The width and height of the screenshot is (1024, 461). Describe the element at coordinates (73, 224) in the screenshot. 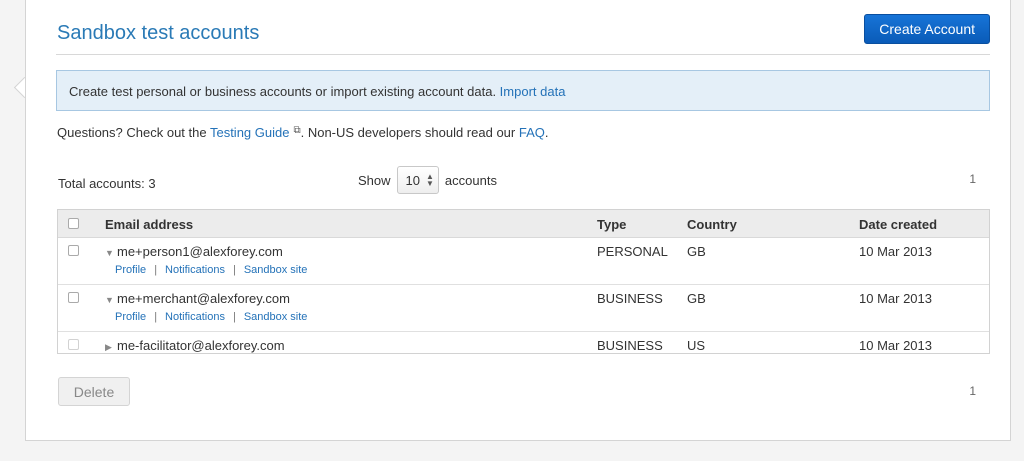

I see `select-all-checkbox` at that location.